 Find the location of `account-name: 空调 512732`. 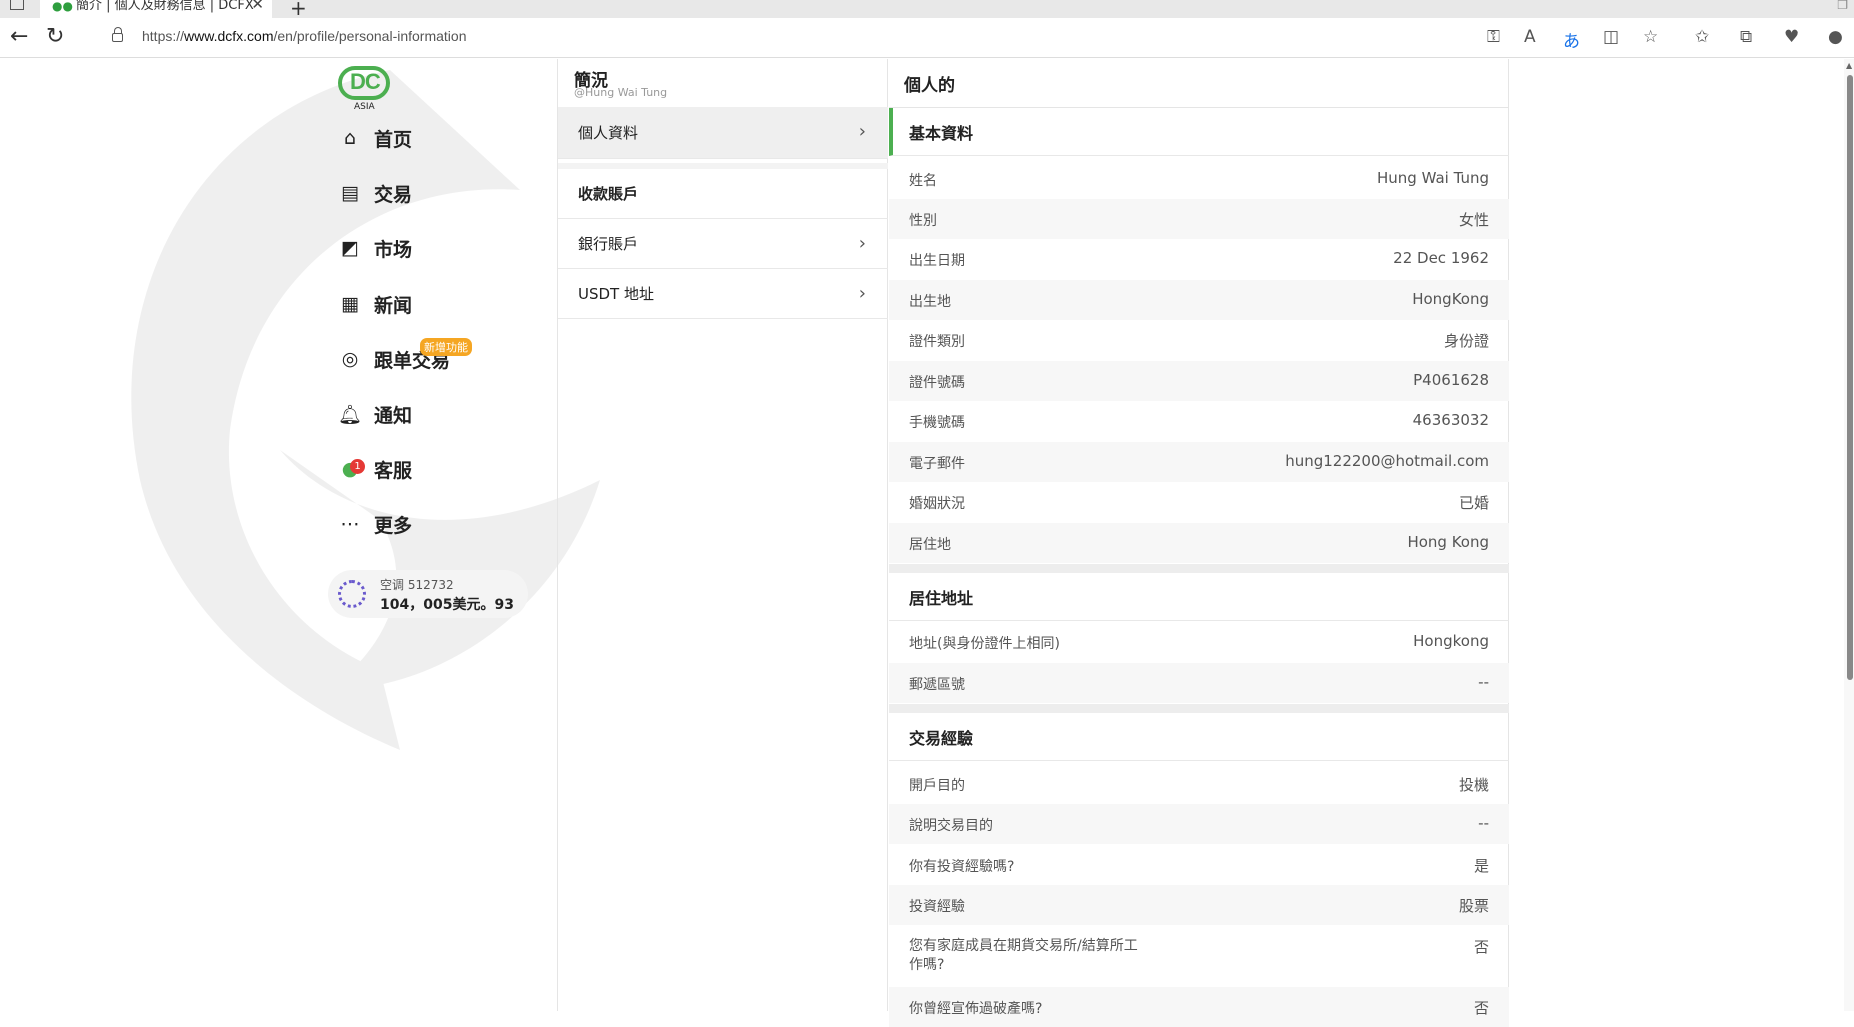

account-name: 空调 512732 is located at coordinates (417, 585).